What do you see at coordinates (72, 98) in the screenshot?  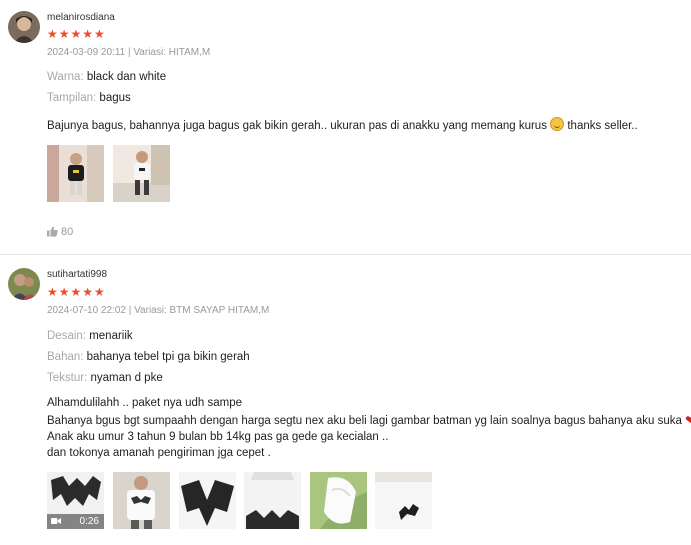 I see `attribute-label: Tampilan:` at bounding box center [72, 98].